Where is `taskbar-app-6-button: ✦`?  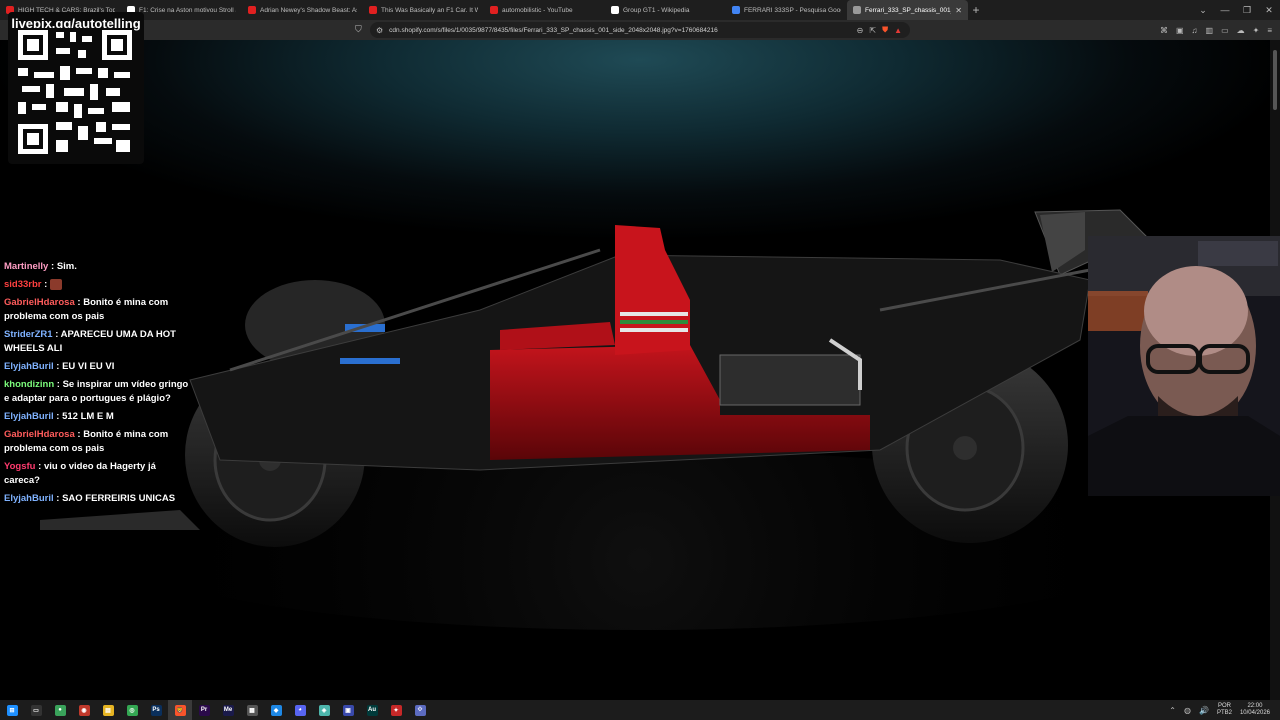
taskbar-app-6-button: ✦ is located at coordinates (396, 710).